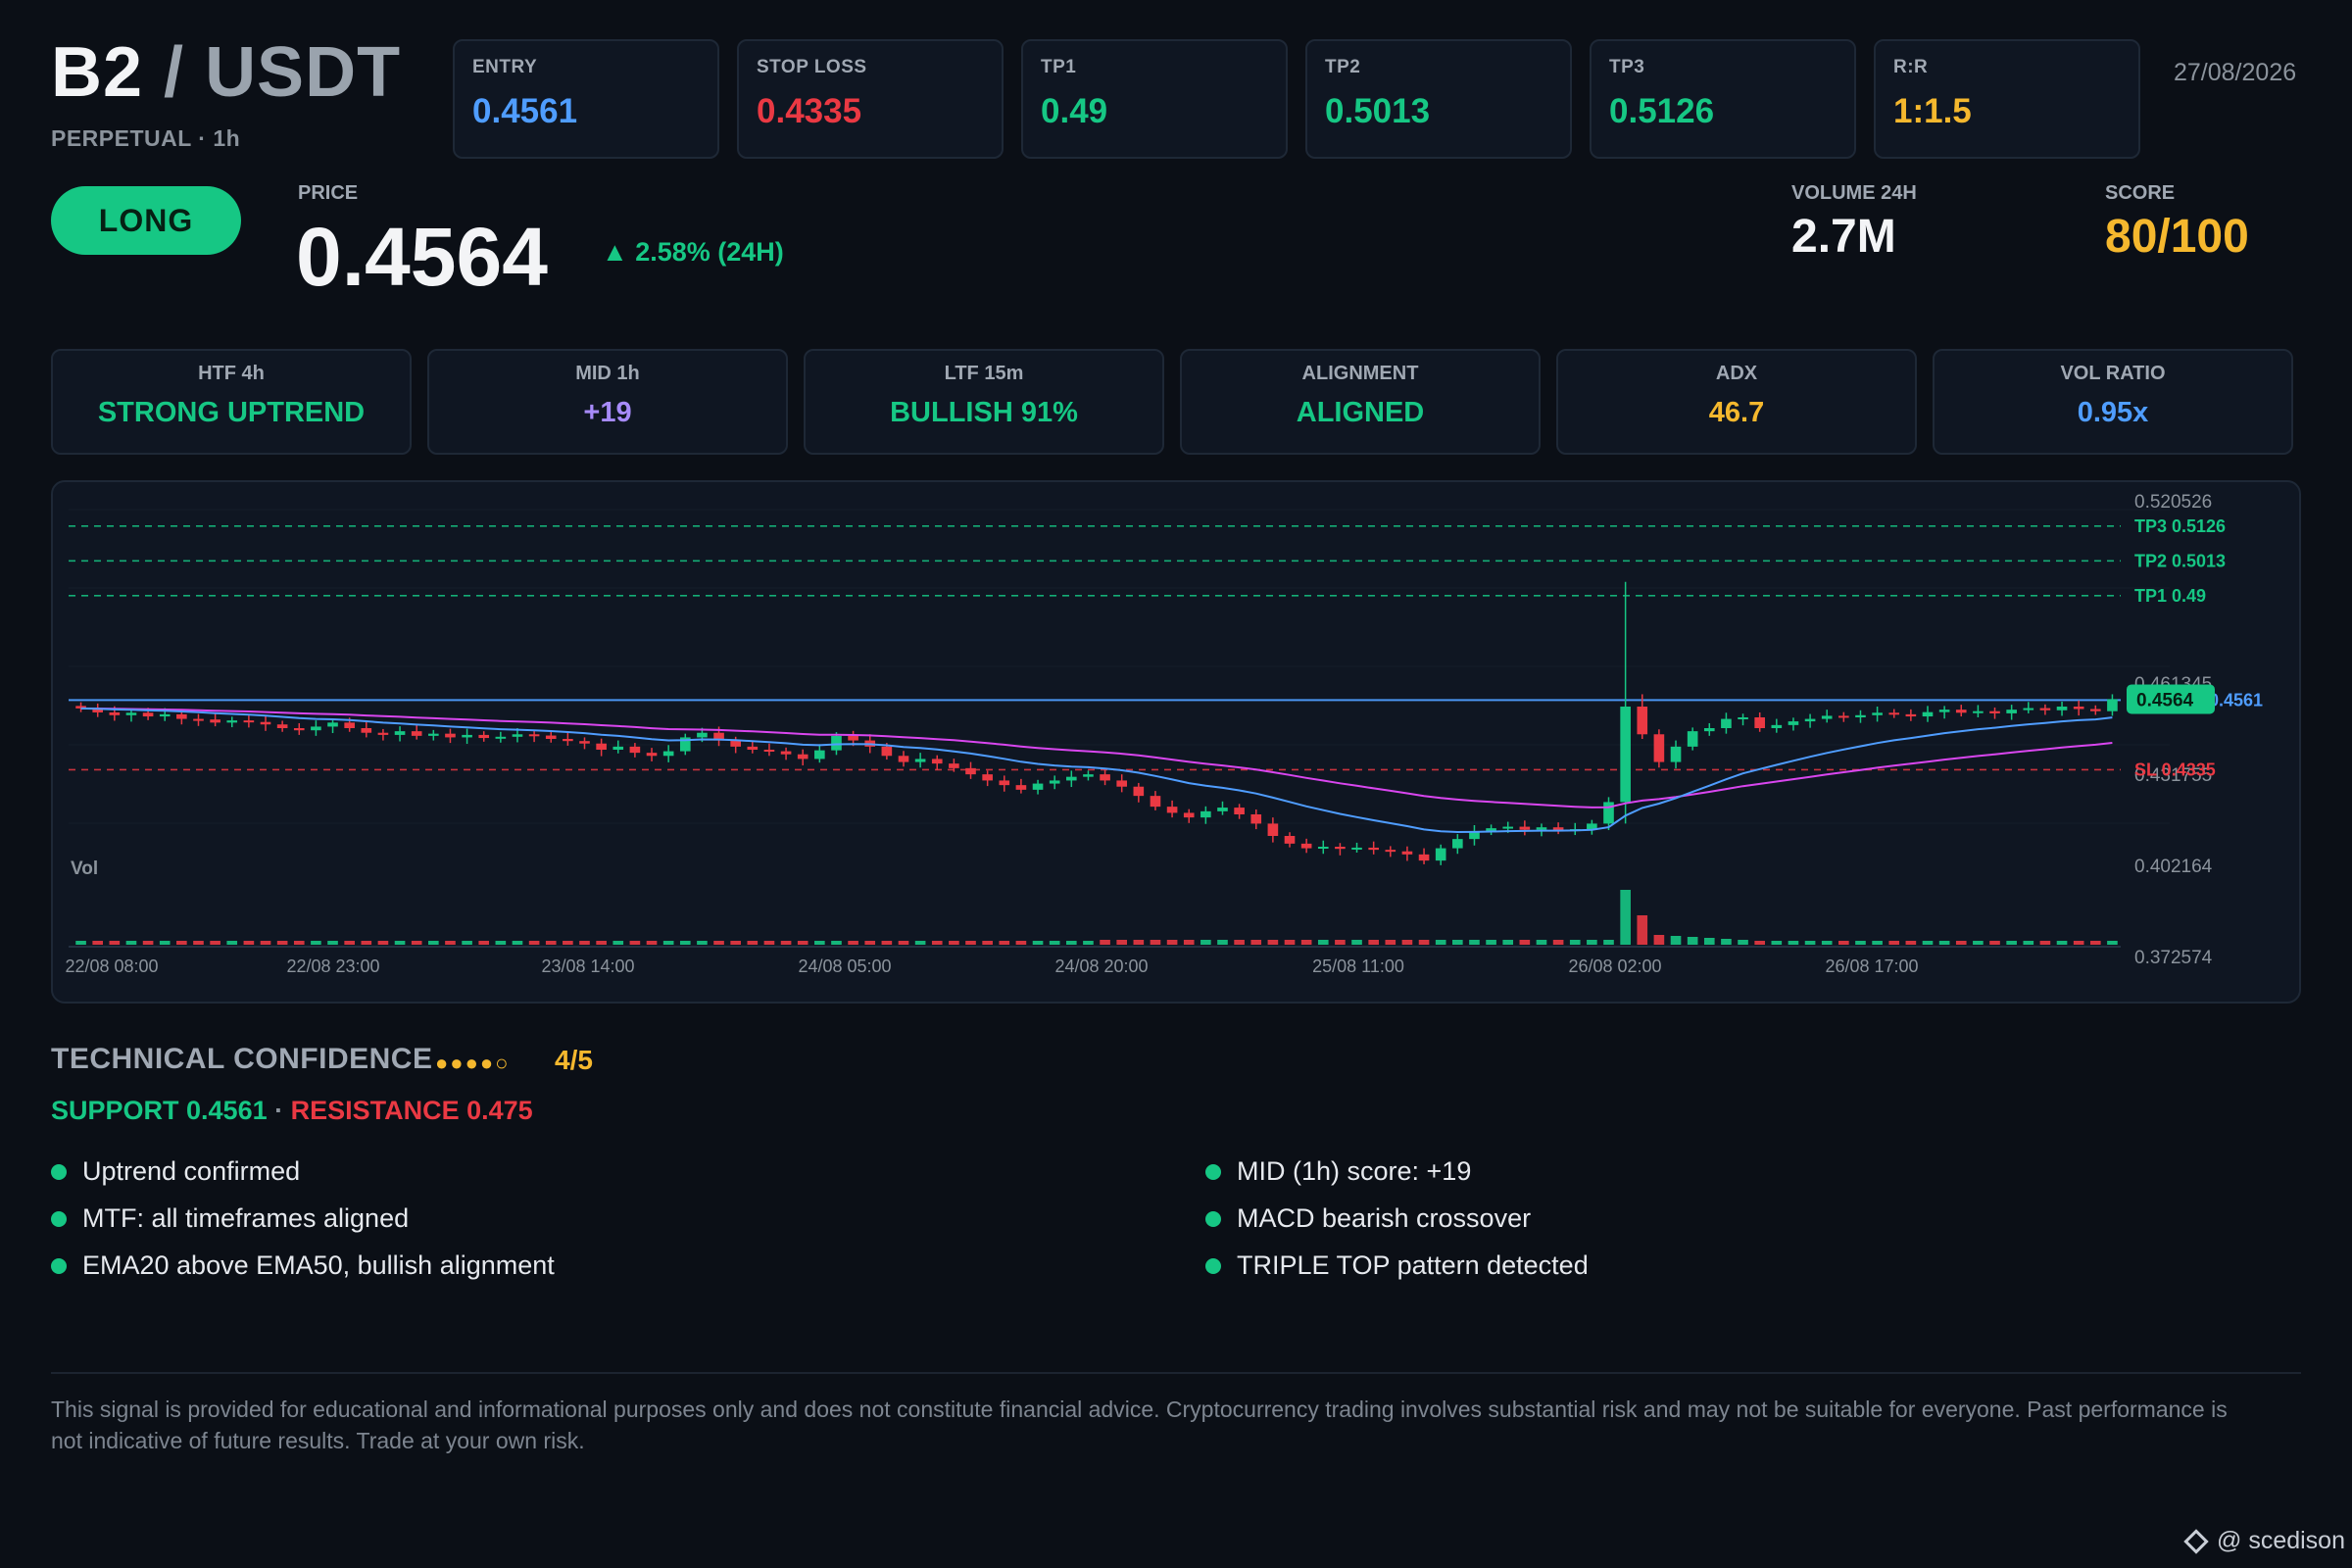  What do you see at coordinates (146, 138) in the screenshot?
I see `market-subtitle: PERPETUAL · 1h` at bounding box center [146, 138].